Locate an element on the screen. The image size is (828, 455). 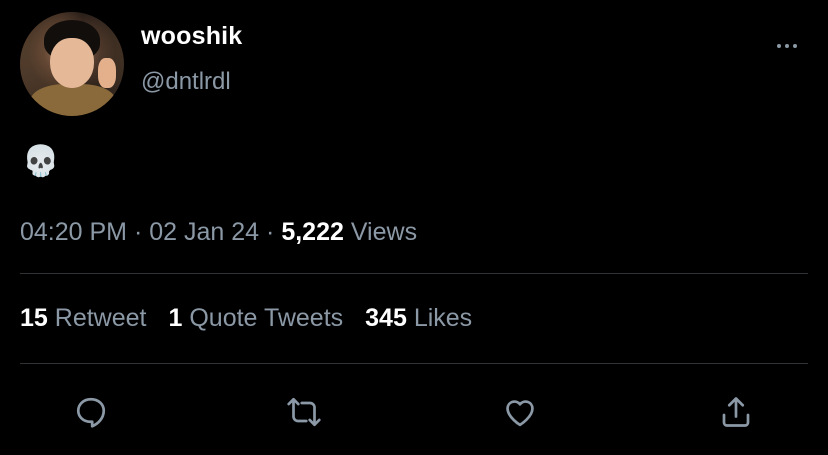
tweet-text: 💀 is located at coordinates (41, 161).